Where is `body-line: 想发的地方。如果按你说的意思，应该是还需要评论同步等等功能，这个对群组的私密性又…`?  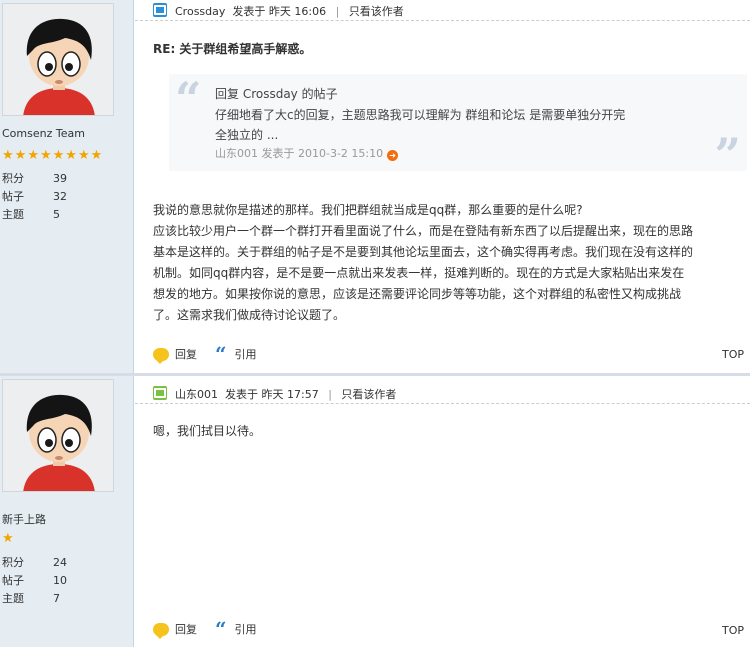 body-line: 想发的地方。如果按你说的意思，应该是还需要评论同步等等功能，这个对群组的私密性又… is located at coordinates (417, 294).